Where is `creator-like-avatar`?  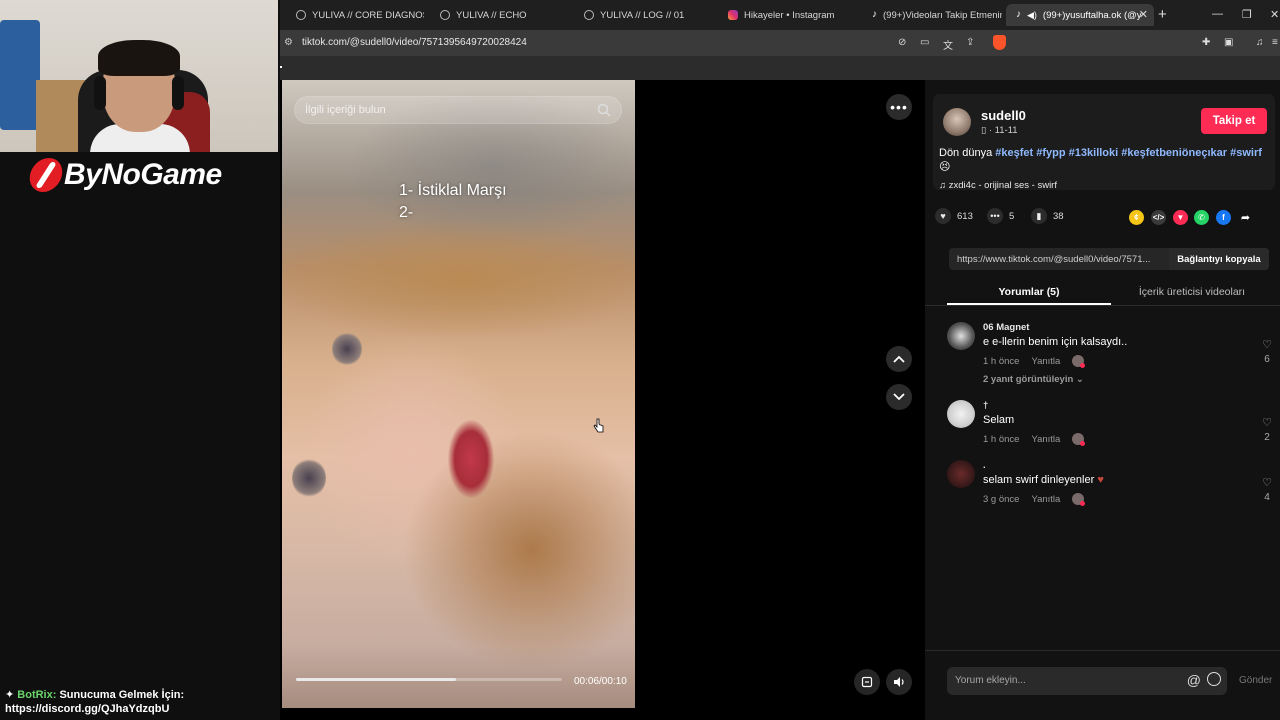
creator-like-avatar is located at coordinates (1079, 439).